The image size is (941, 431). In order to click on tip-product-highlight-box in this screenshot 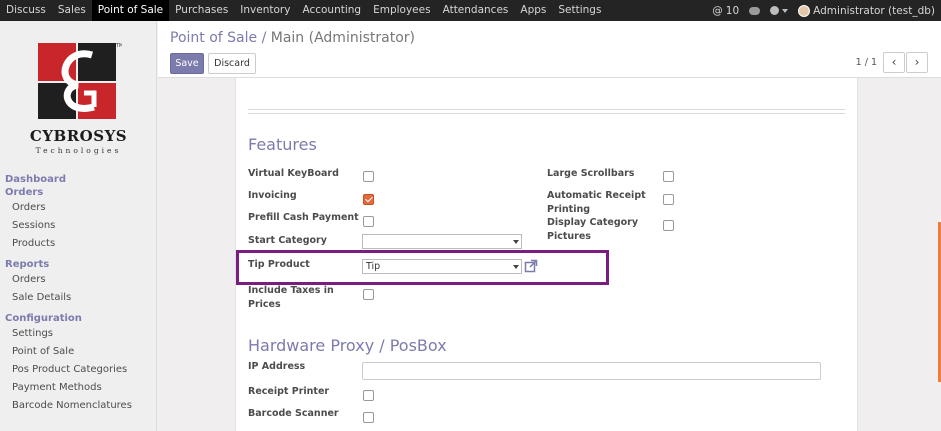, I will do `click(422, 267)`.